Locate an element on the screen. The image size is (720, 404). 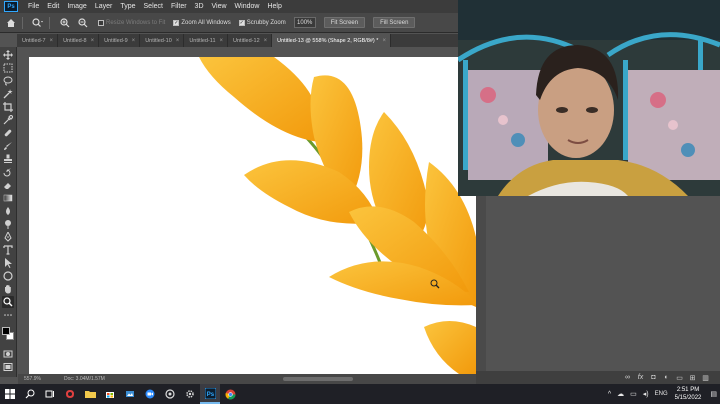
windows-start-icon is located at coordinates (10, 394).